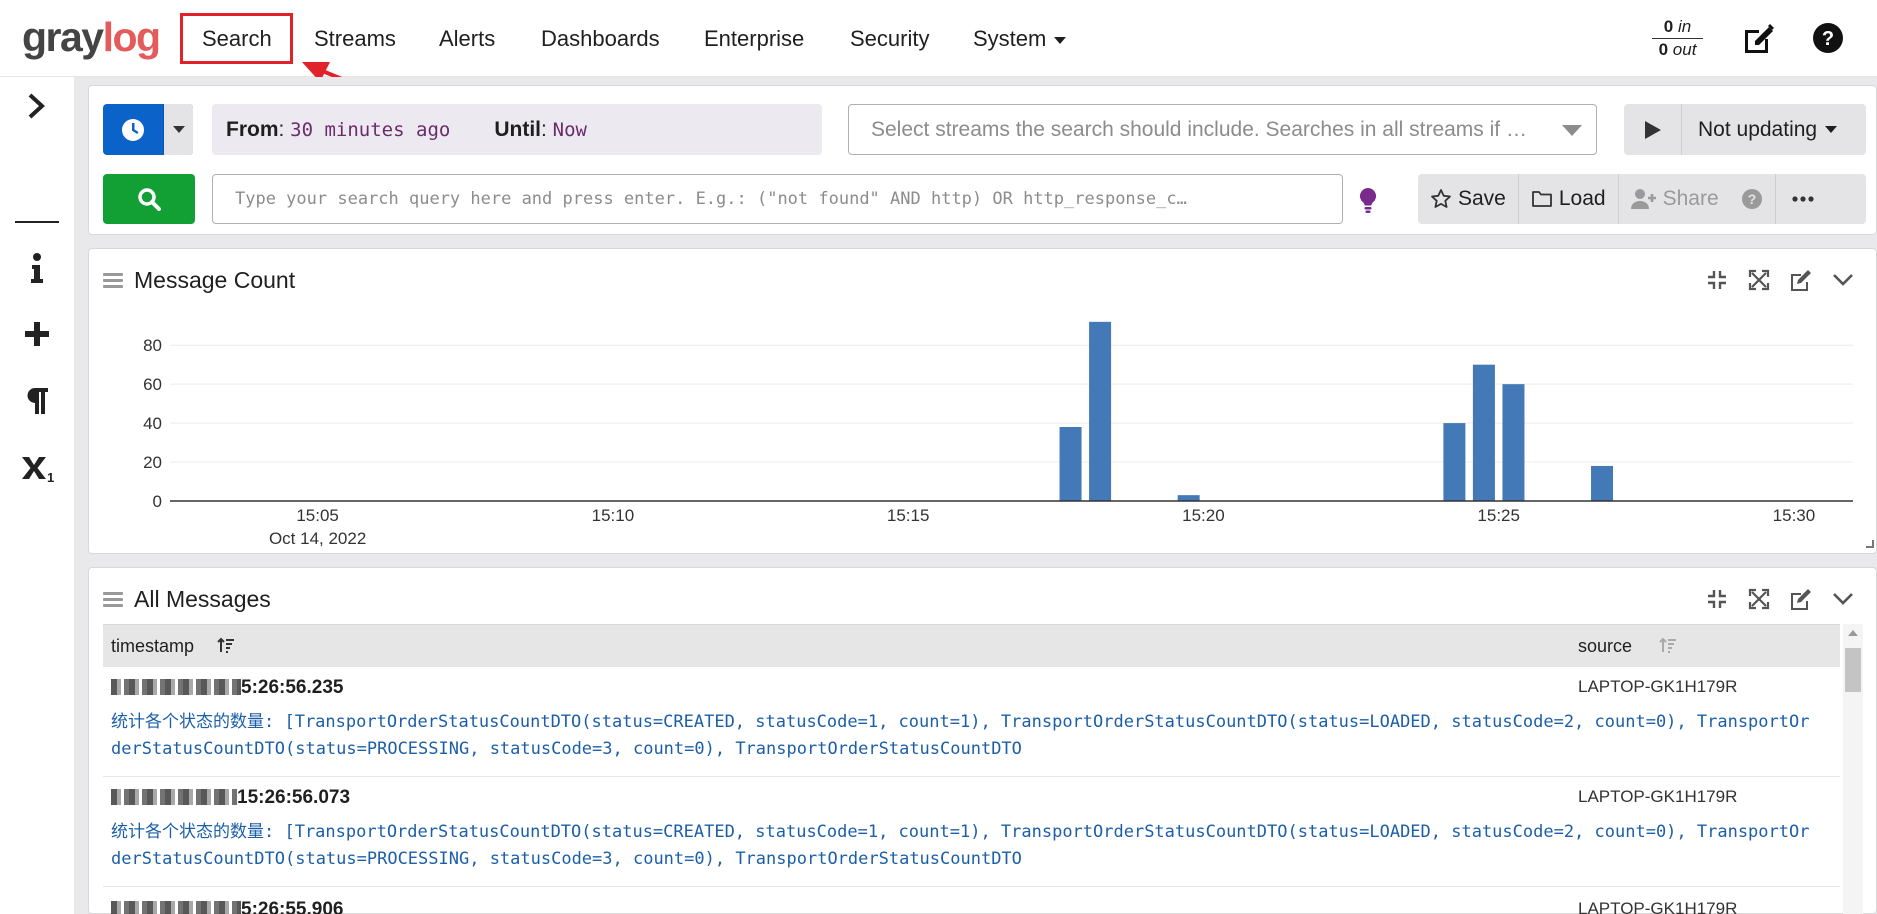  I want to click on from-label: From, so click(252, 129).